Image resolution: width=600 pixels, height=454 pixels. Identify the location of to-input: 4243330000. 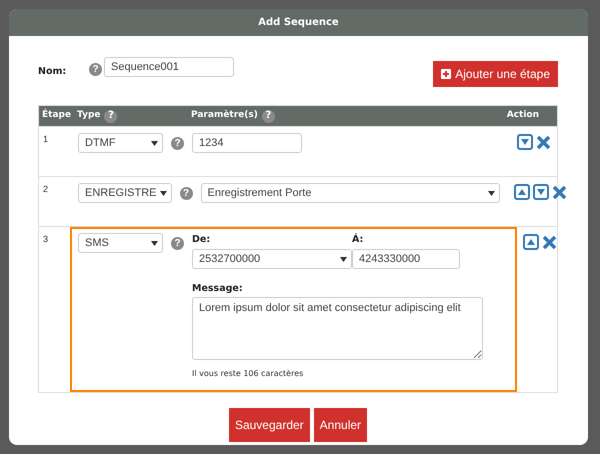
(406, 259).